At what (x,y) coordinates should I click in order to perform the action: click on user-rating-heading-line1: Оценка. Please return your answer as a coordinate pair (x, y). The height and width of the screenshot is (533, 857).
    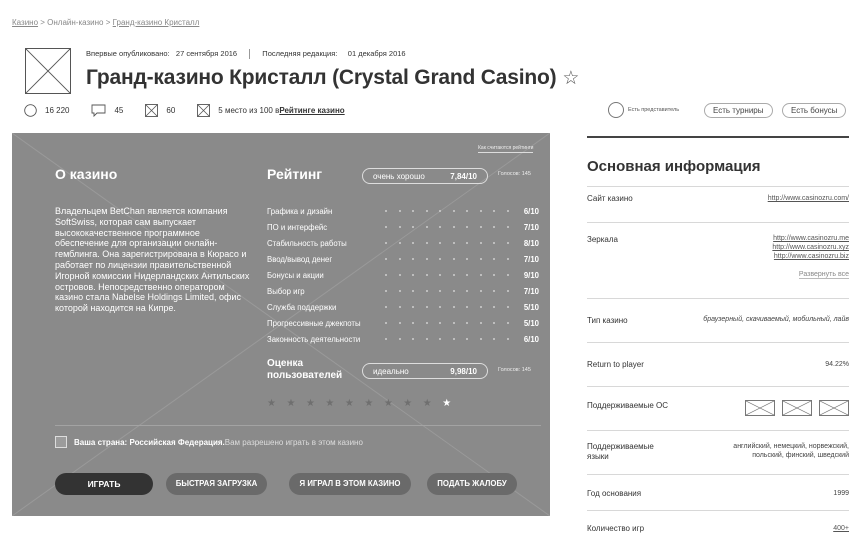
    Looking at the image, I should click on (285, 363).